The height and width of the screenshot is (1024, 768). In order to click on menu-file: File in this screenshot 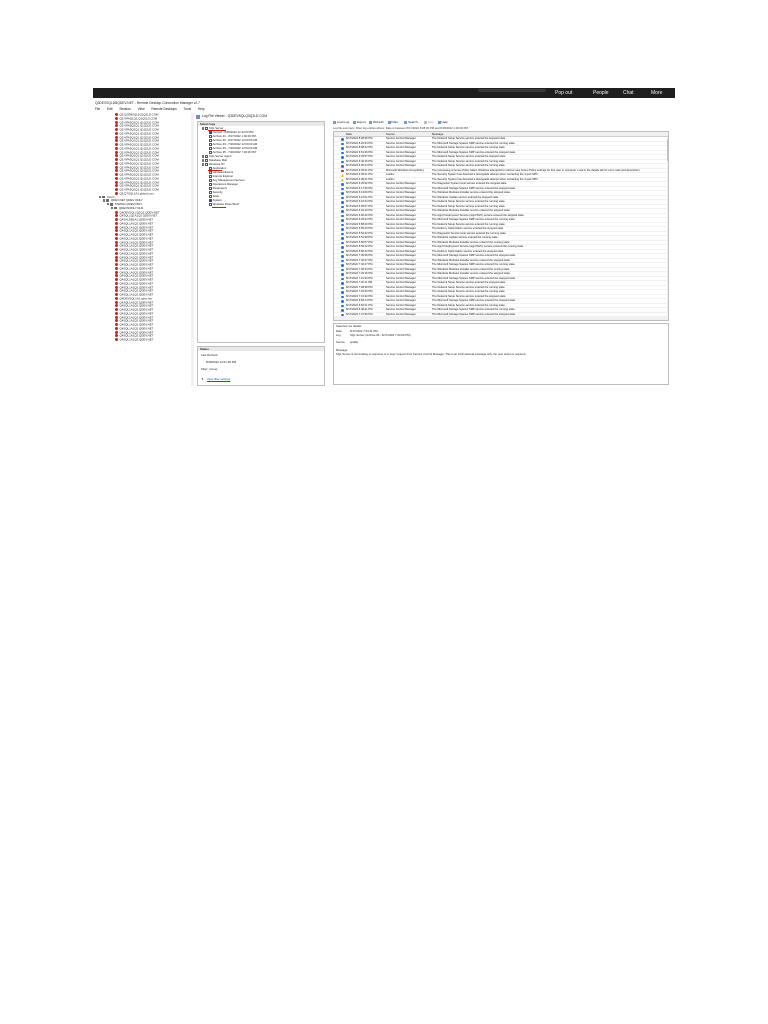, I will do `click(97, 109)`.